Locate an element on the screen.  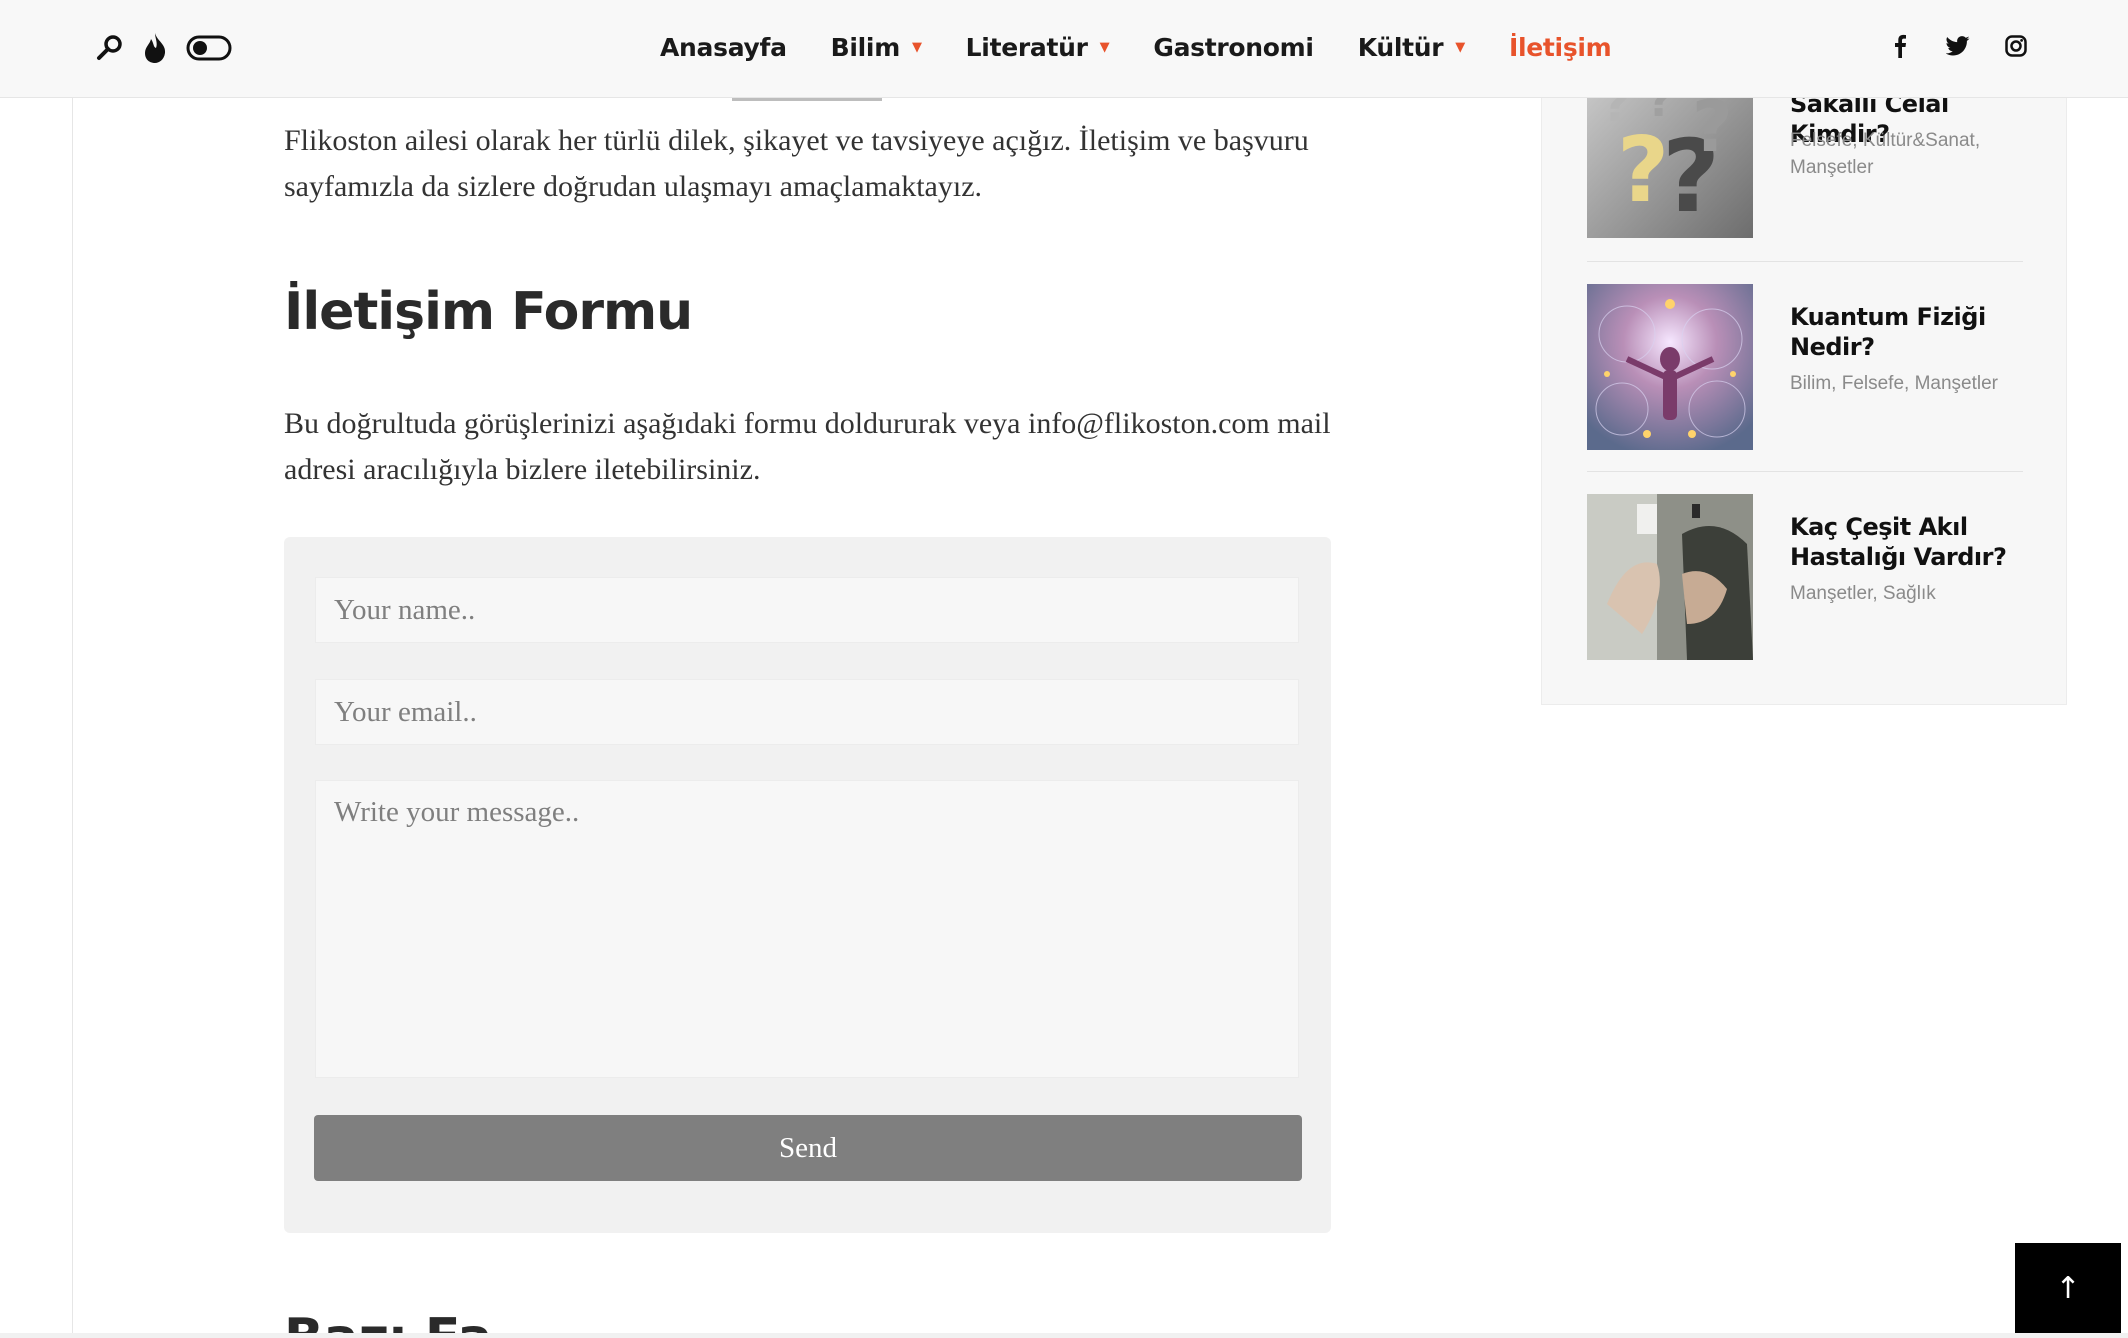
twitter-icon is located at coordinates (1958, 46).